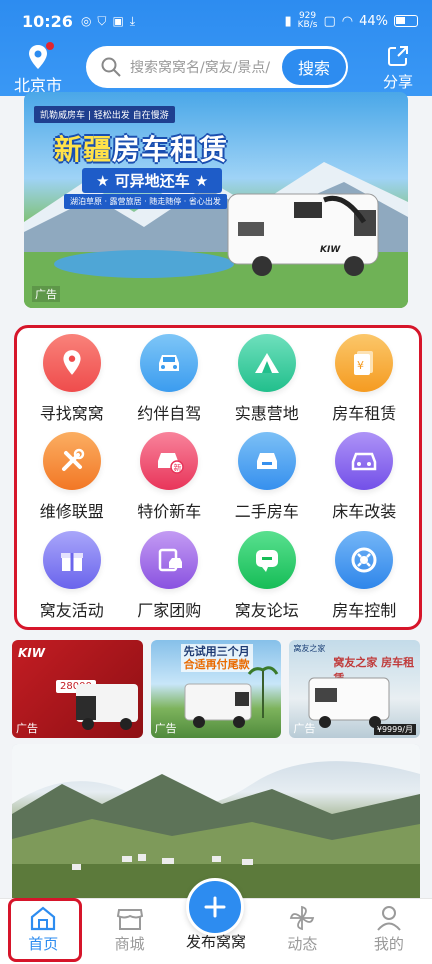 This screenshot has width=432, height=964. What do you see at coordinates (364, 559) in the screenshot?
I see `control-dial-icon` at bounding box center [364, 559].